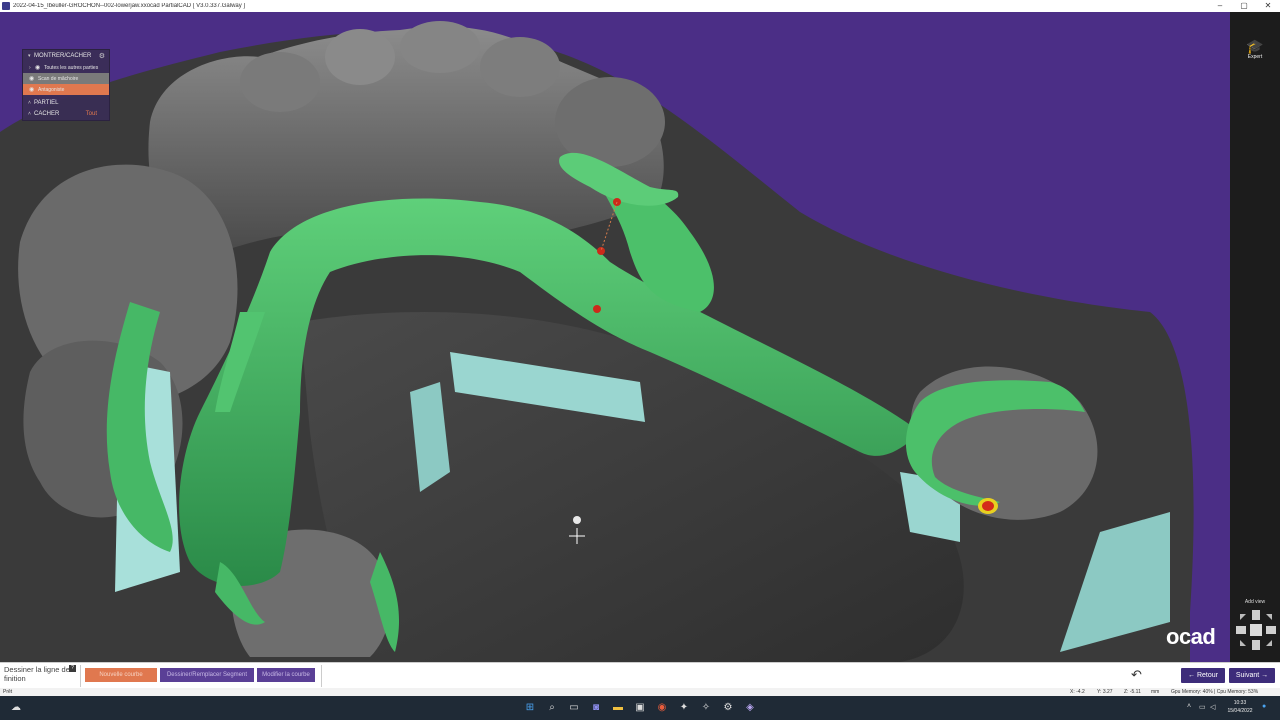 This screenshot has width=1280, height=720. Describe the element at coordinates (207, 675) in the screenshot. I see `draw-replace-segment-button: Dessiner/Remplacer Segment` at that location.